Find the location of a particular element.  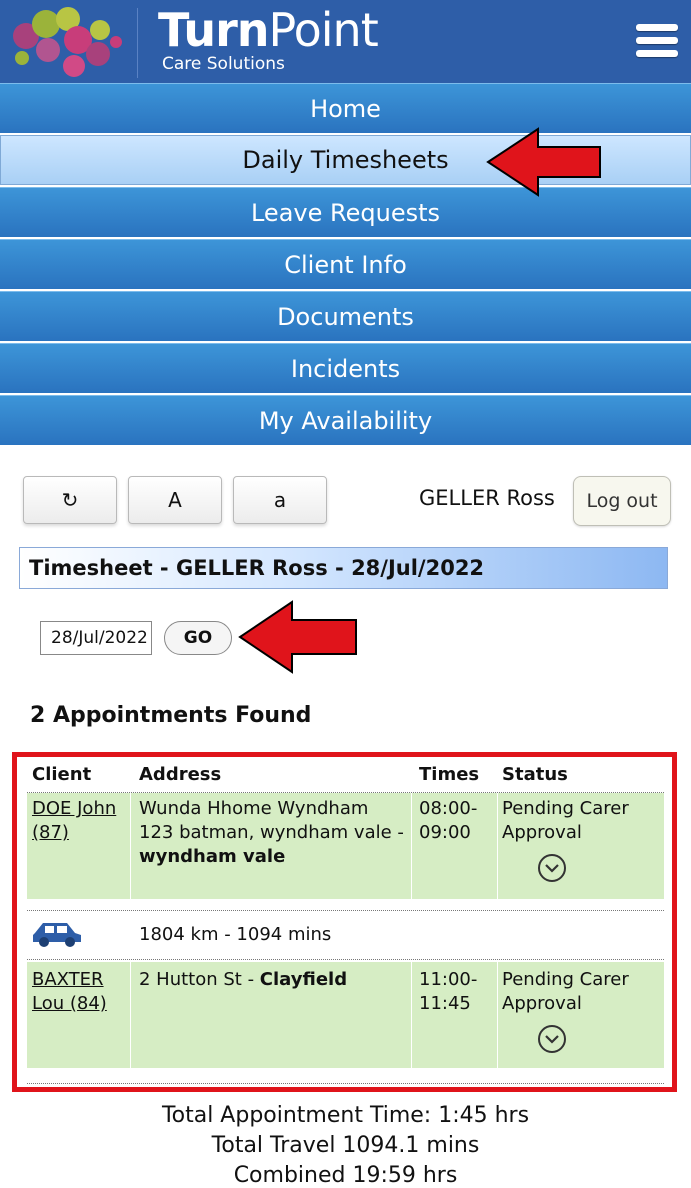

font-smaller-button: a is located at coordinates (280, 500).